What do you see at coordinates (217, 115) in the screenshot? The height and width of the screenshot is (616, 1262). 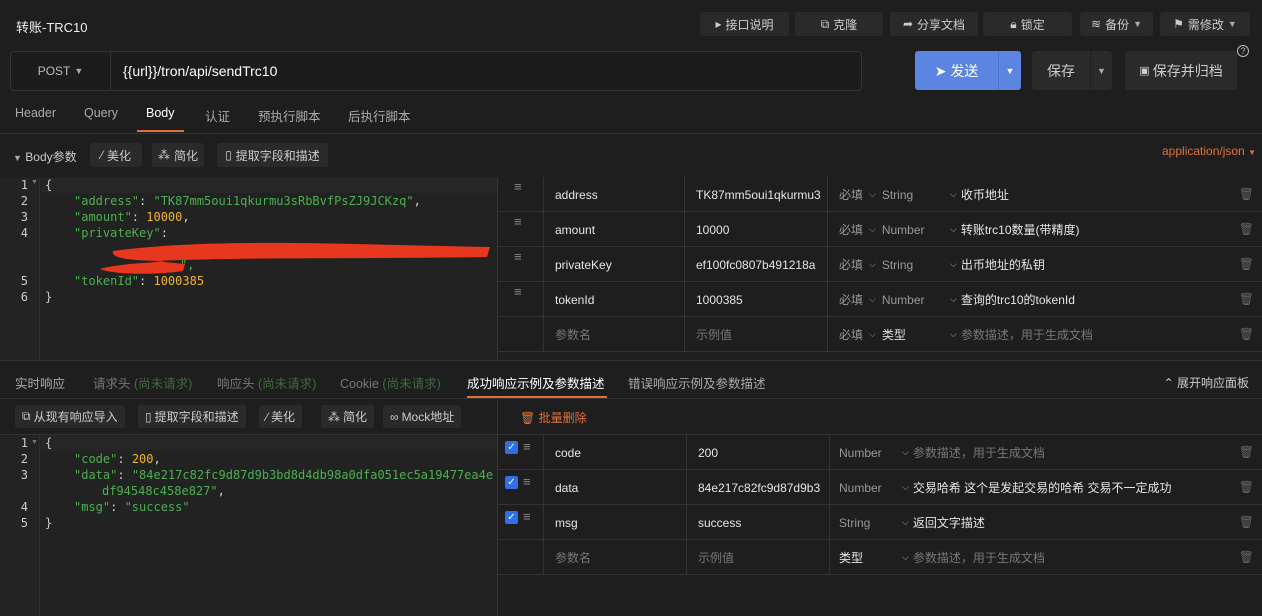 I see `tab-3: 认证` at bounding box center [217, 115].